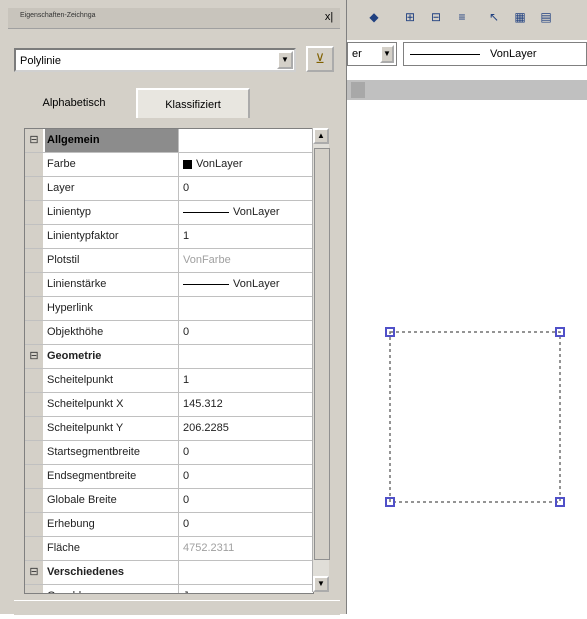 The width and height of the screenshot is (587, 619). I want to click on property-value: VonFarbe, so click(207, 260).